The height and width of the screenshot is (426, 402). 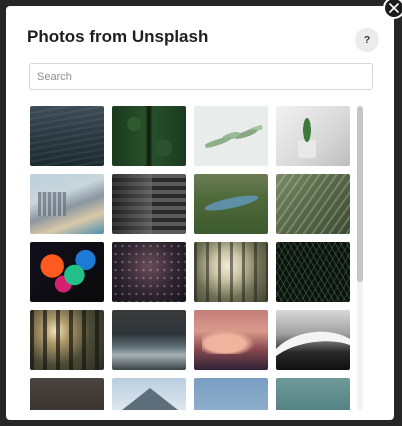 I want to click on close-icon, so click(x=394, y=8).